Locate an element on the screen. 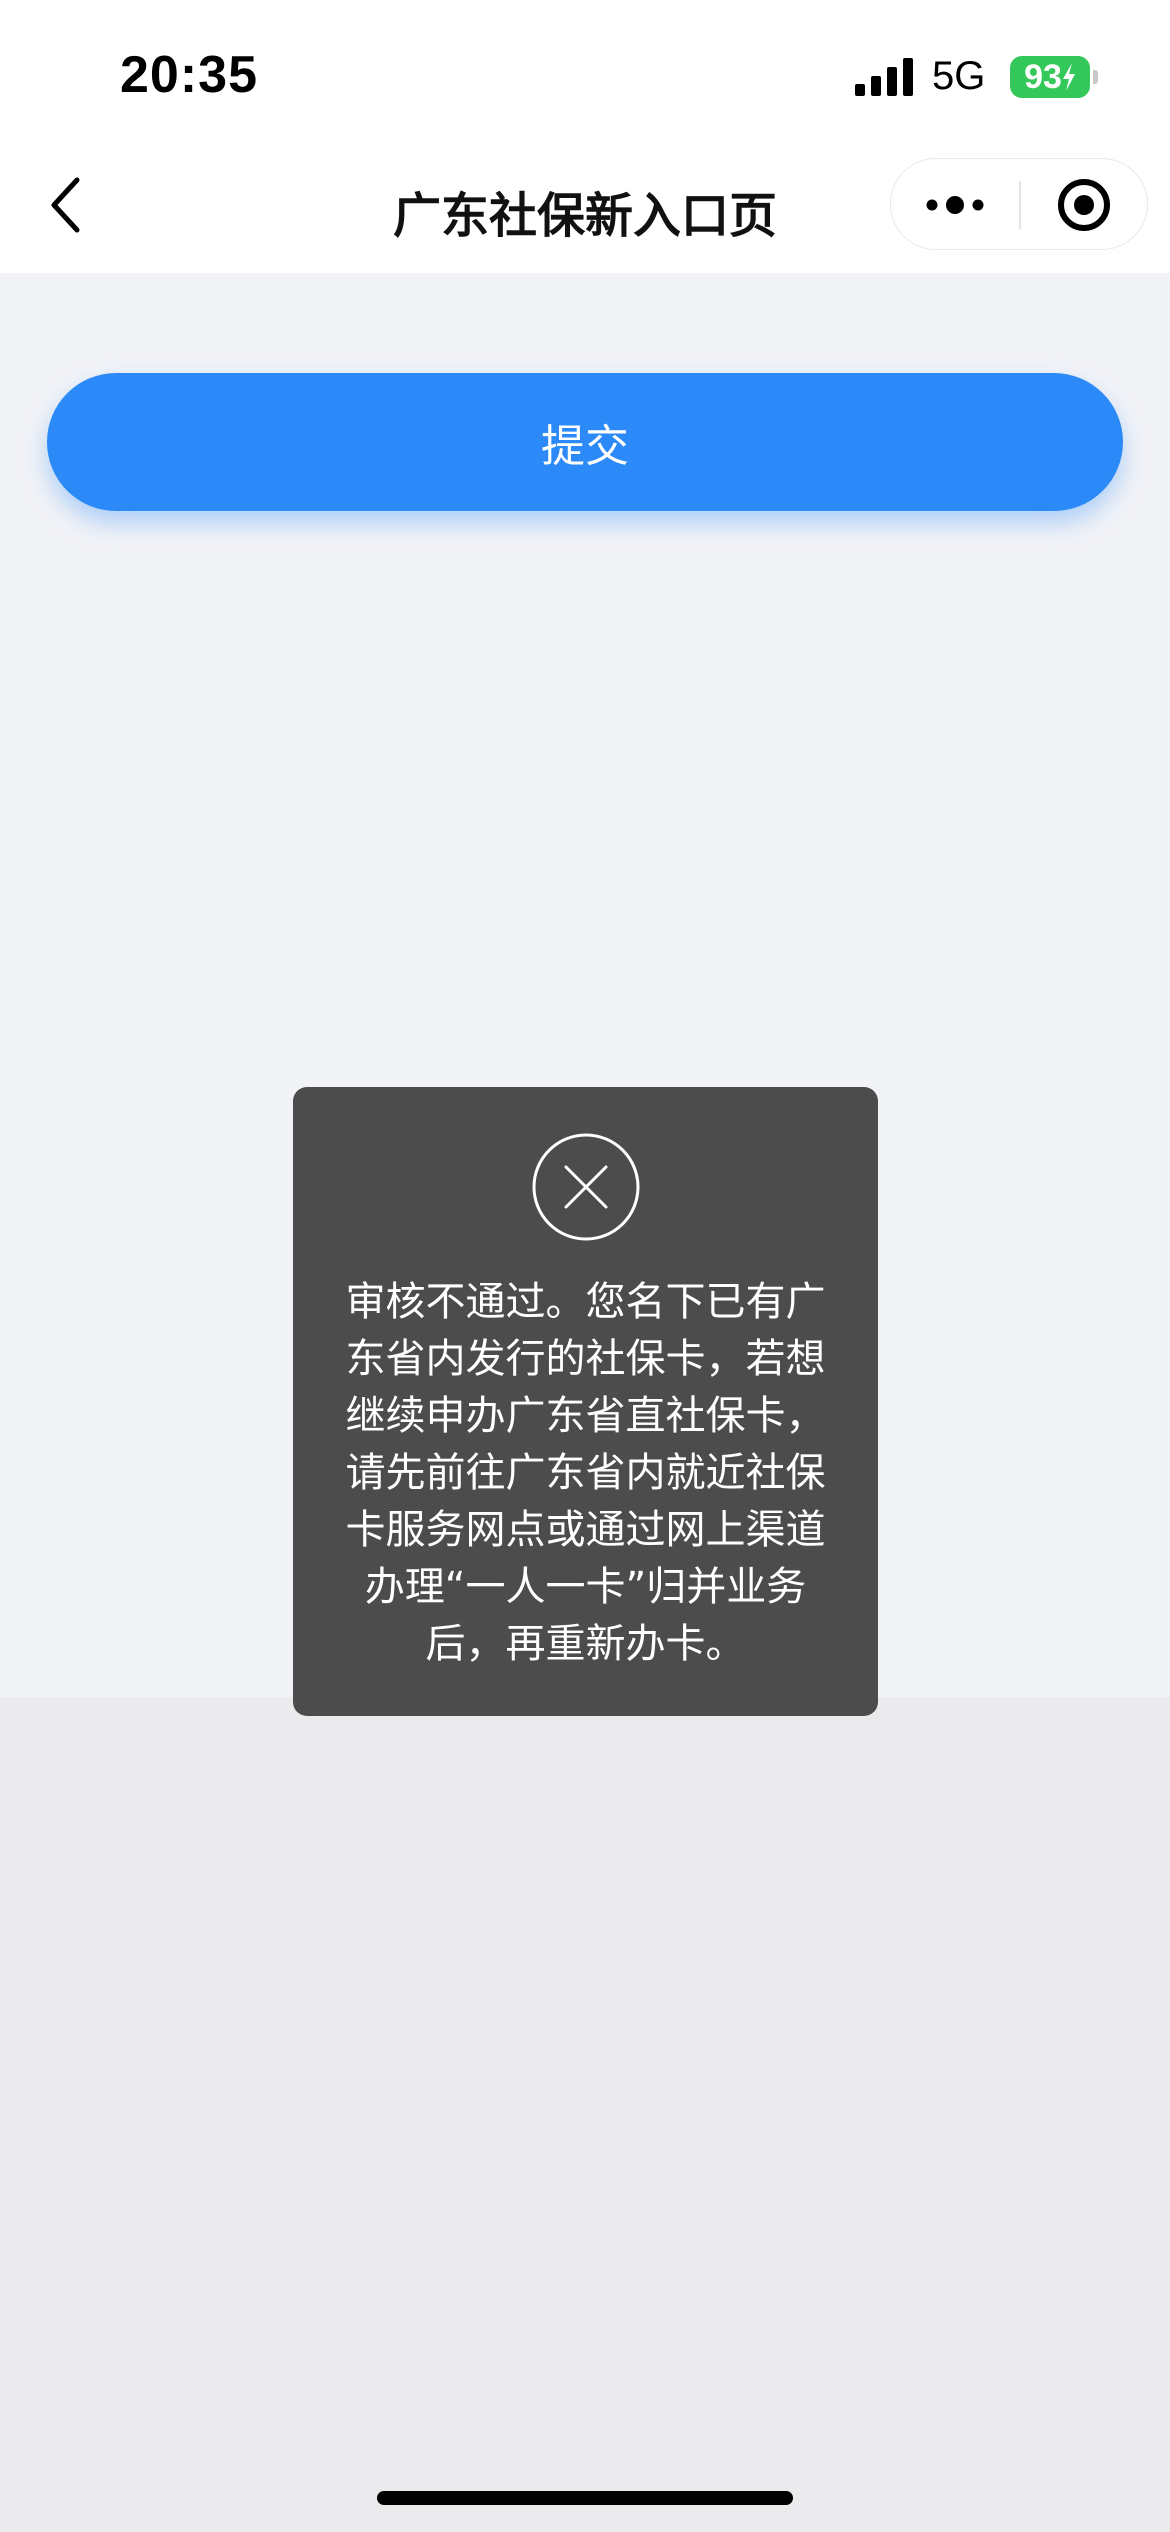  navigation-bar: 广东社保新入口页 is located at coordinates (585, 206).